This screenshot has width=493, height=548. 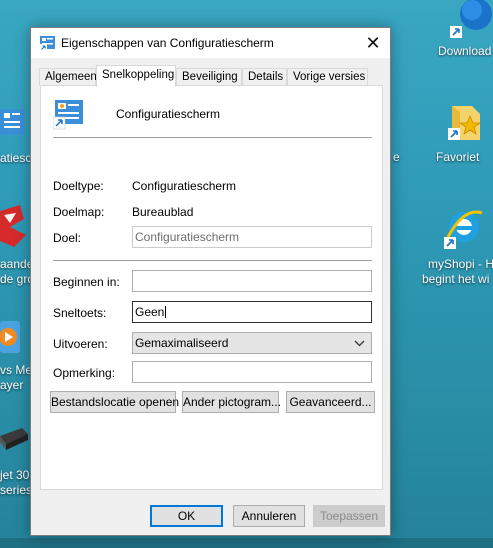 I want to click on run-selected-value: Gemaximaliseerd, so click(x=182, y=343).